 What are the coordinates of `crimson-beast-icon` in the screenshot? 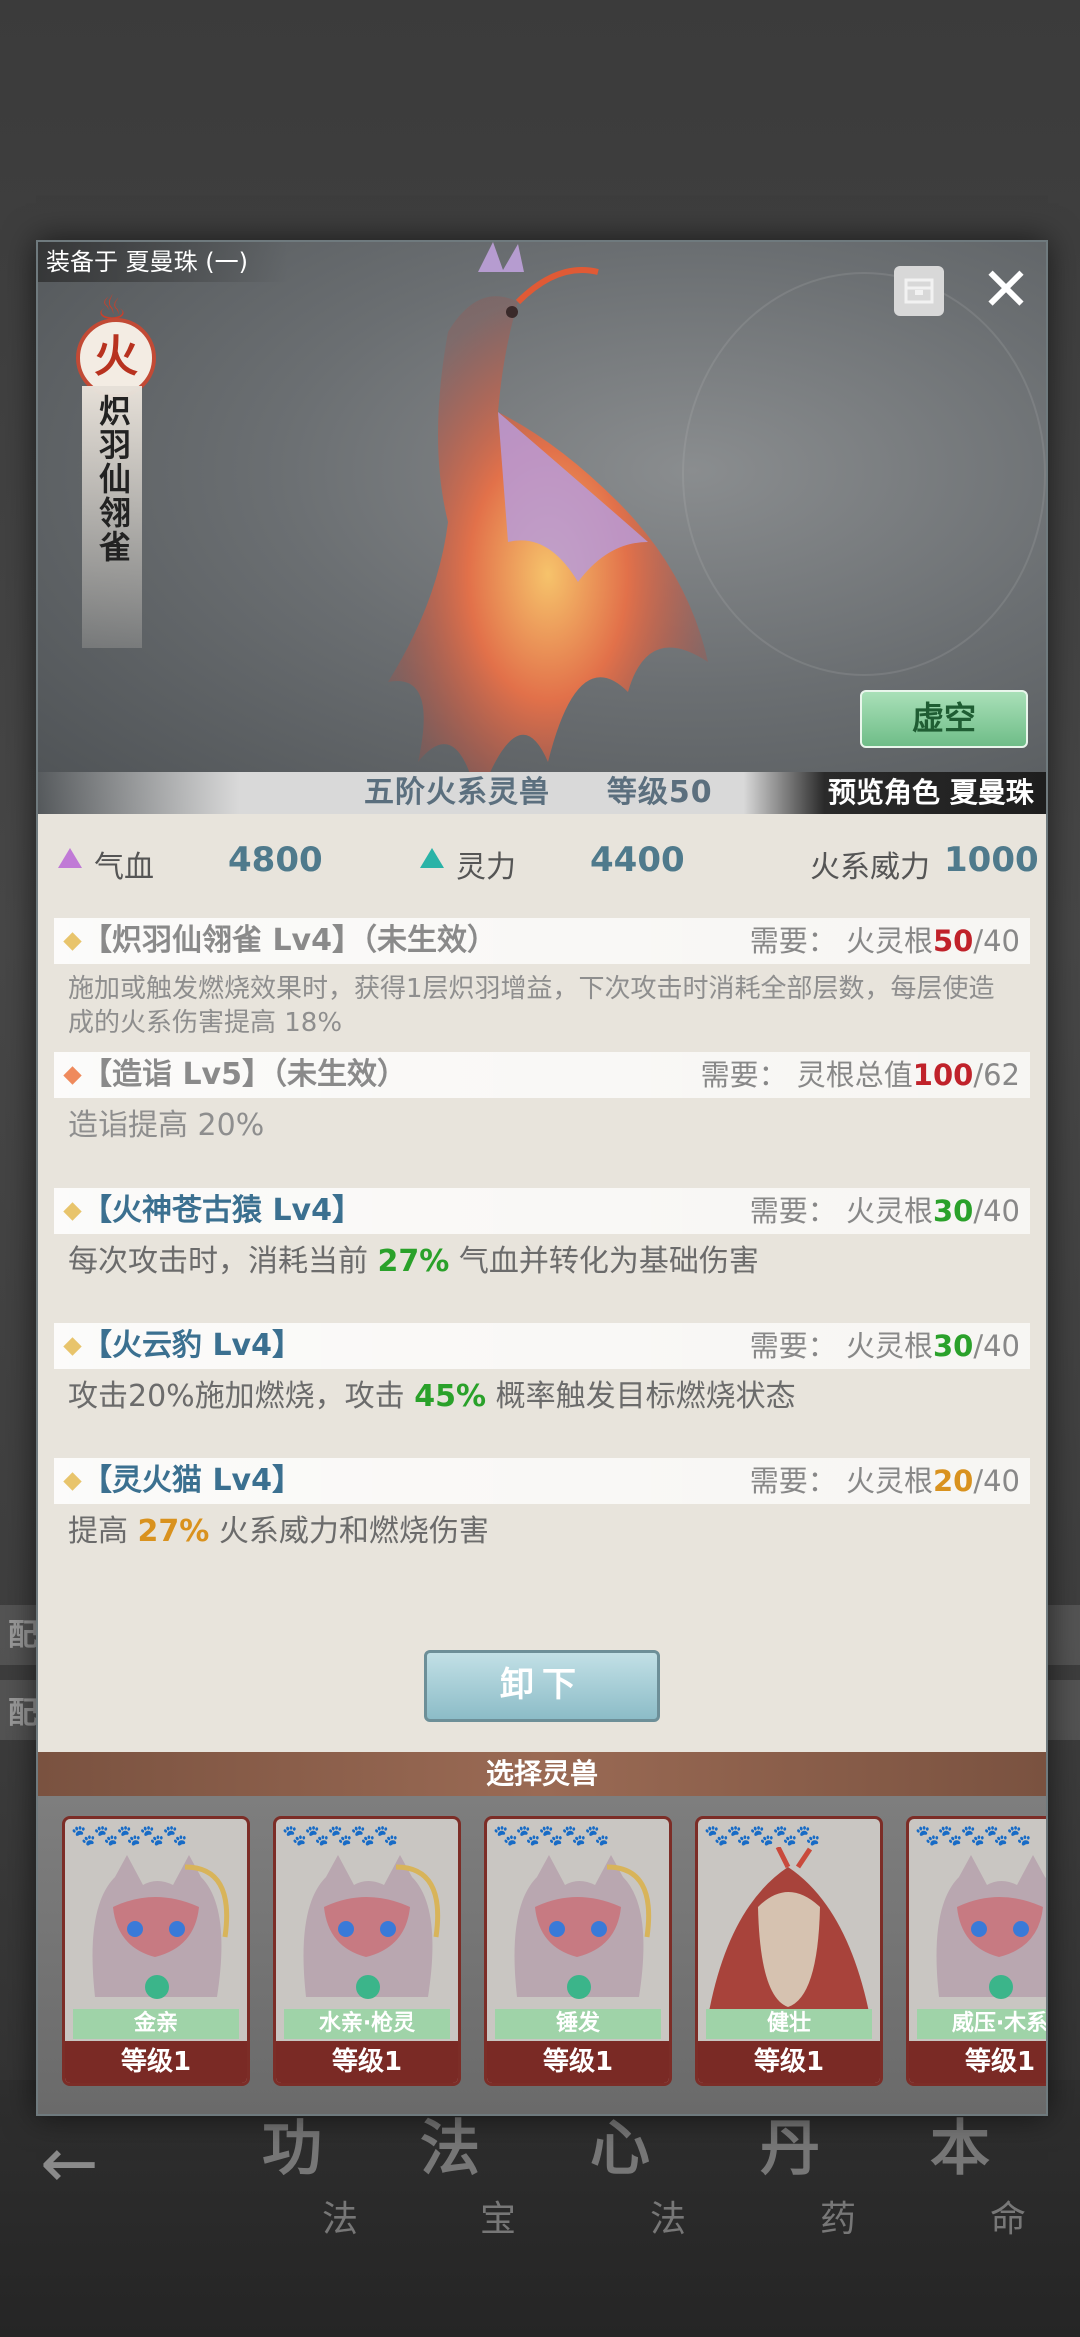 It's located at (789, 1932).